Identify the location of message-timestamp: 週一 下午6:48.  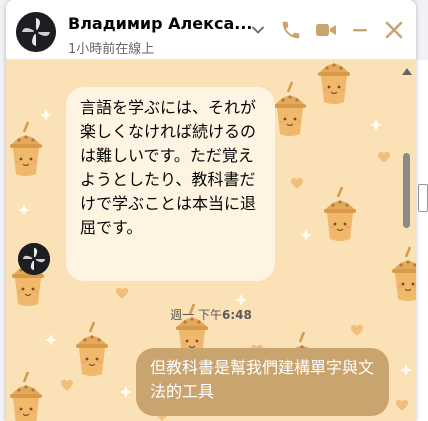
(211, 314).